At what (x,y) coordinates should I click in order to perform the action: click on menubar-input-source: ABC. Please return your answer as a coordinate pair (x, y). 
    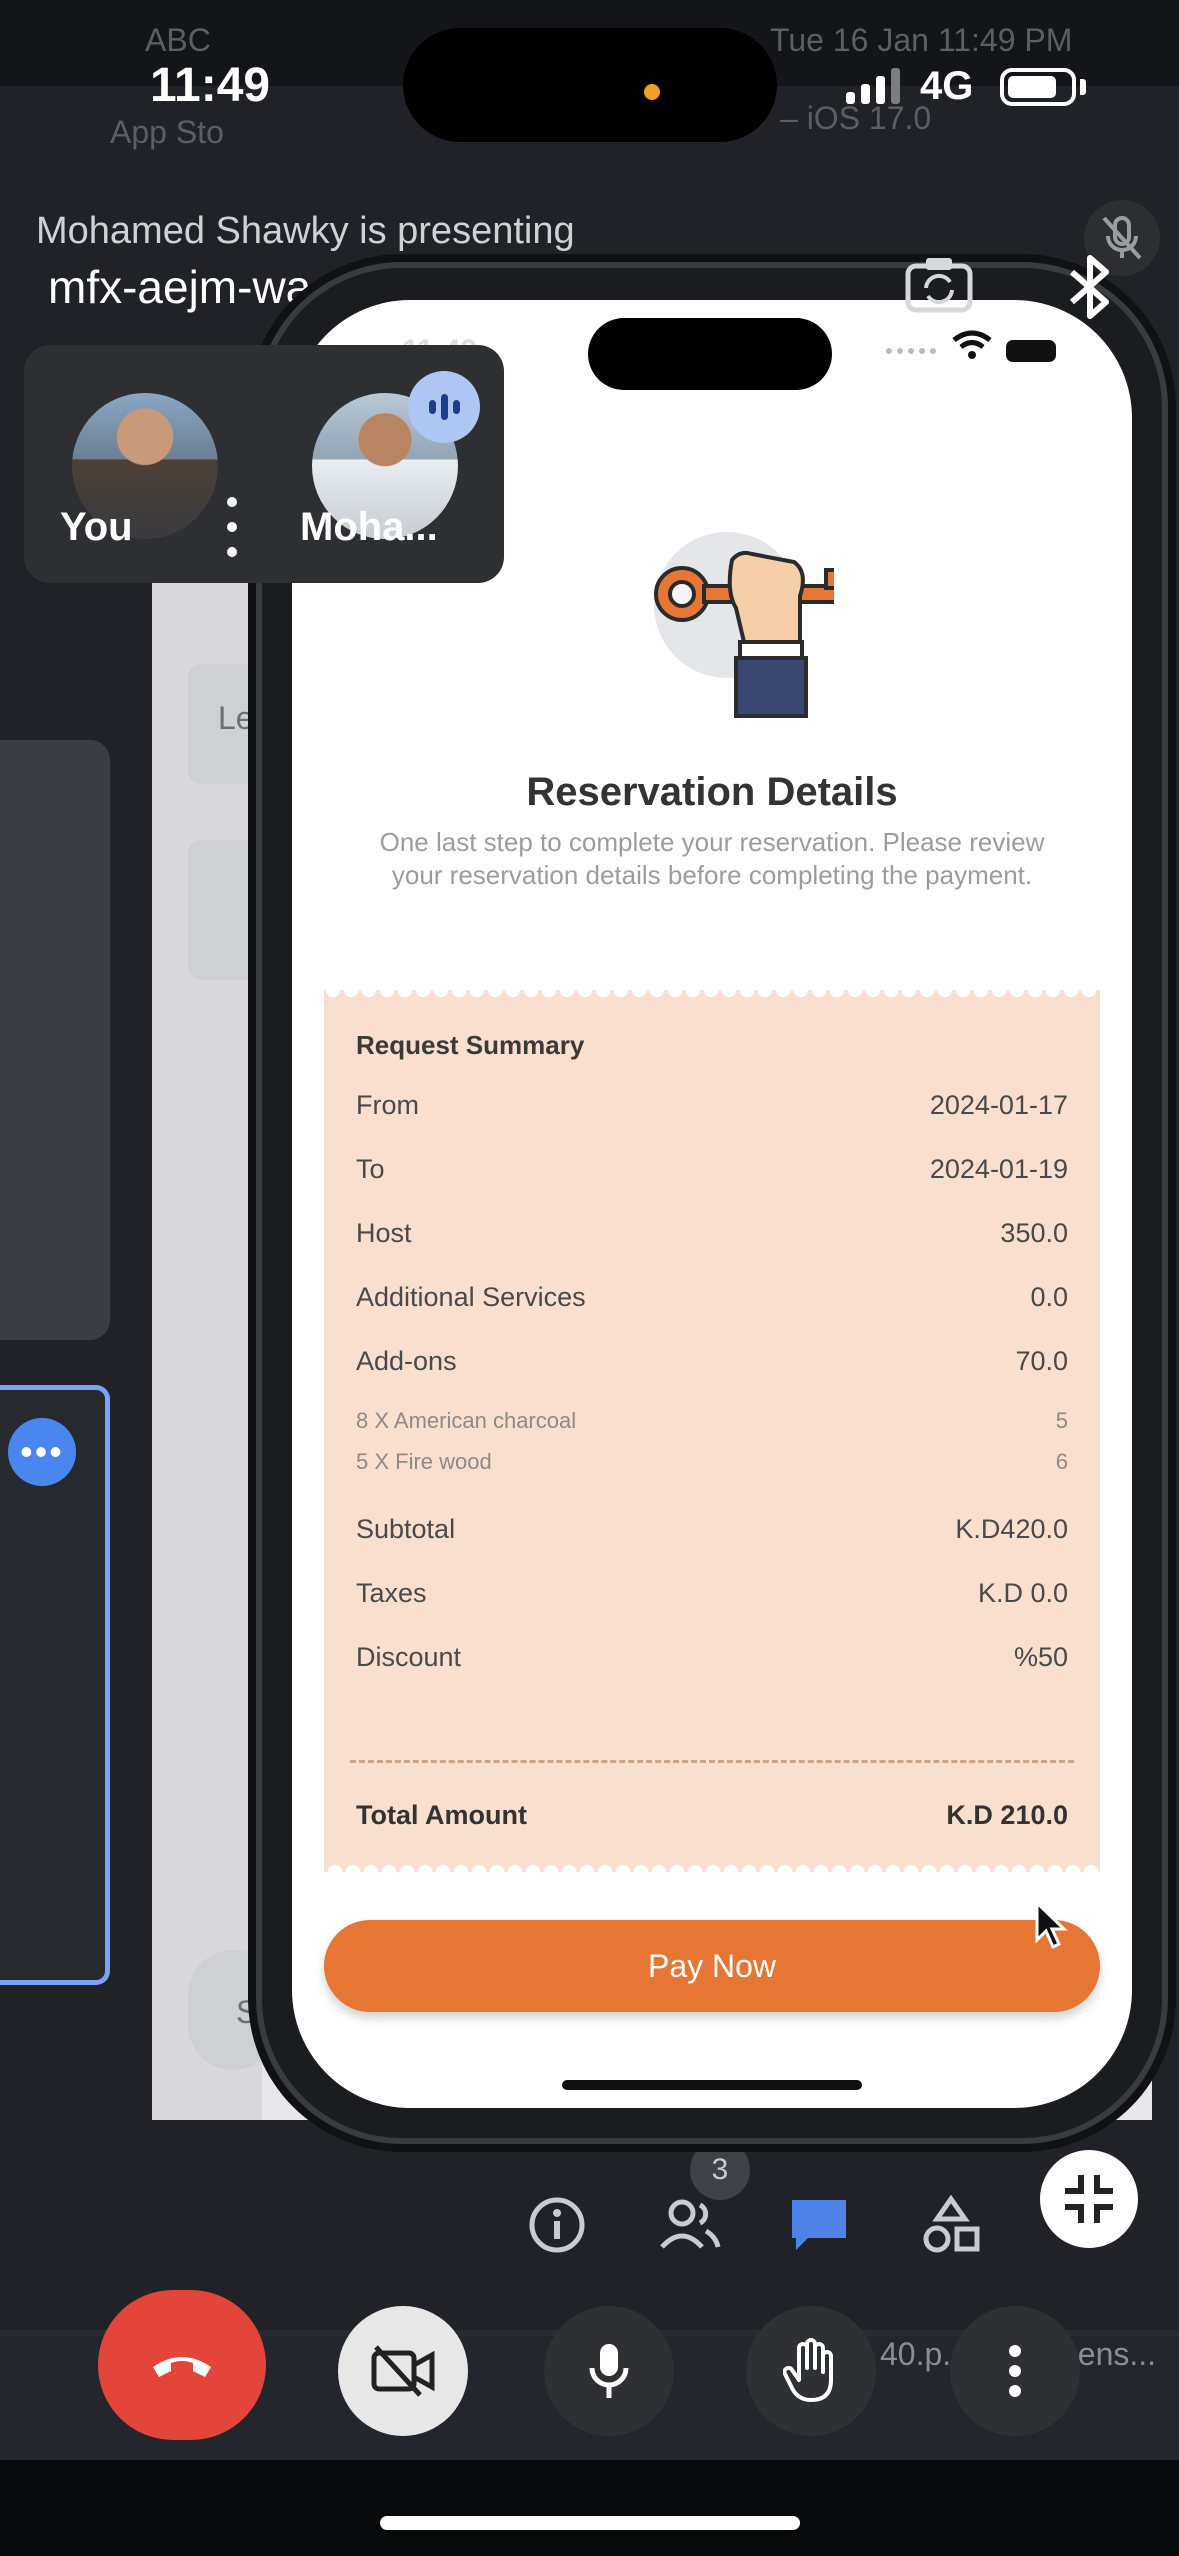
    Looking at the image, I should click on (178, 40).